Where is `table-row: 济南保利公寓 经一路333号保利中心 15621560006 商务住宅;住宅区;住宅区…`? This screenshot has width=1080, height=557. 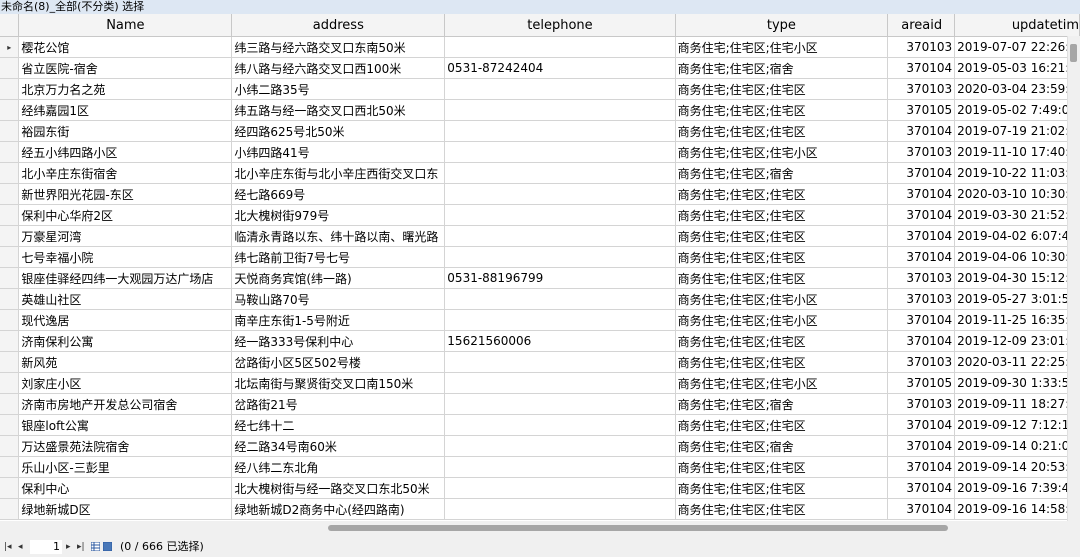 table-row: 济南保利公寓 经一路333号保利中心 15621560006 商务住宅;住宅区;住宅区… is located at coordinates (540, 341).